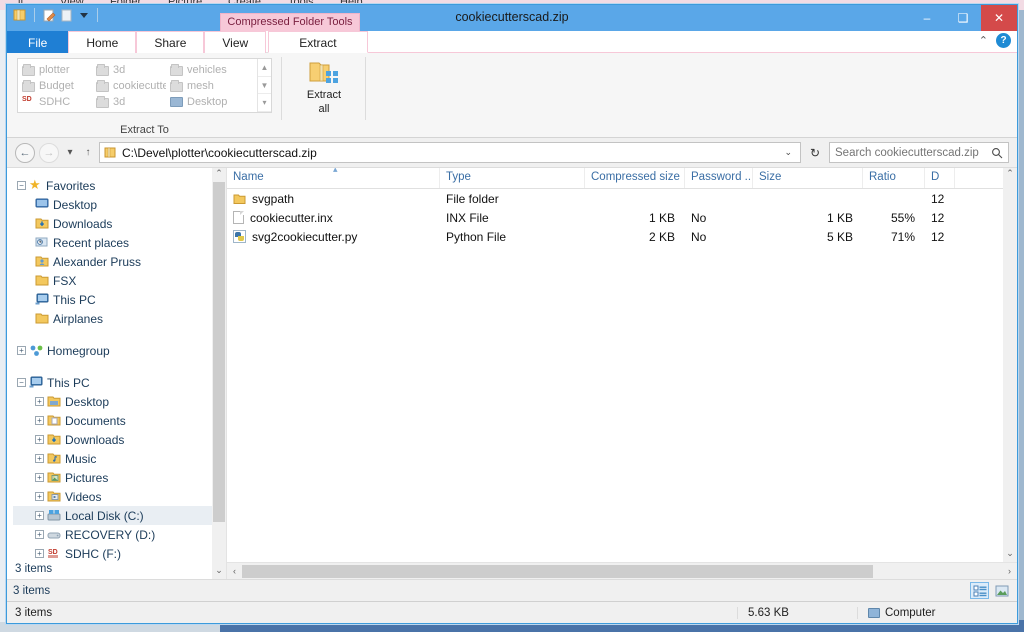  I want to click on tree-node-alexander-pruss: Alexander Pruss, so click(119, 261).